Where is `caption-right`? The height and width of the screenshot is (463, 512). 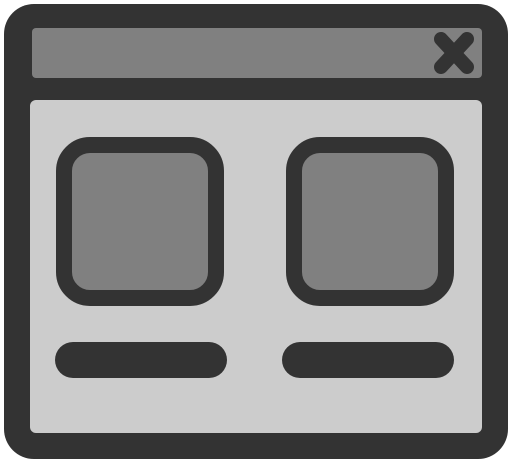 caption-right is located at coordinates (368, 360).